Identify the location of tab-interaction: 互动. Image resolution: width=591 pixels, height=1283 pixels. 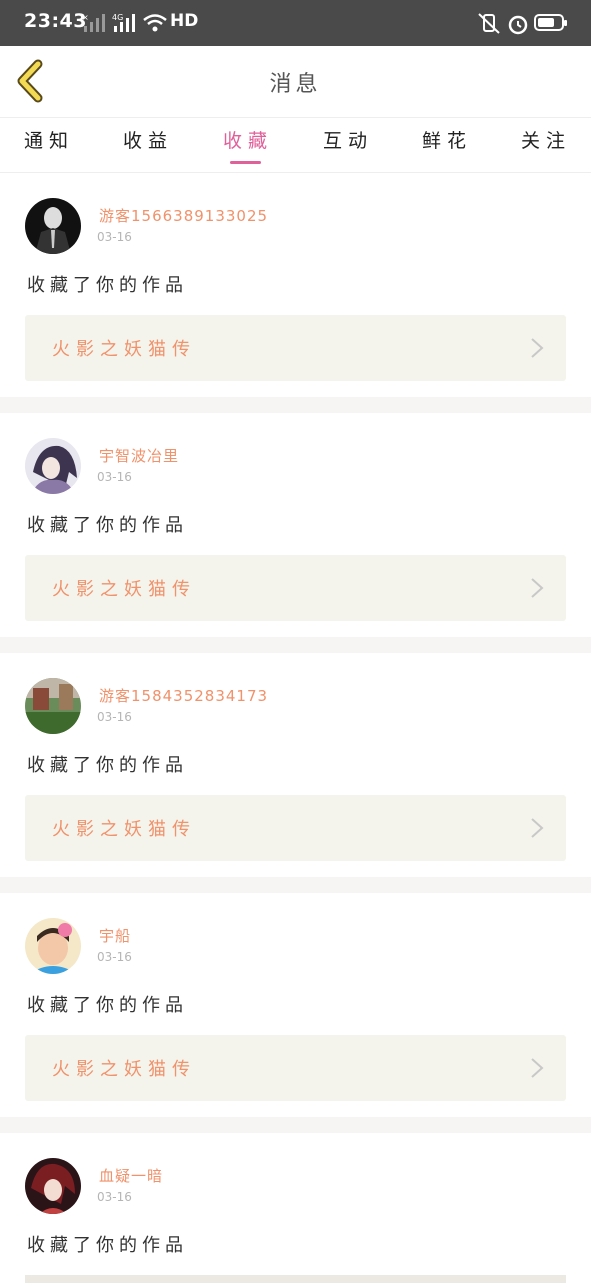
(348, 139).